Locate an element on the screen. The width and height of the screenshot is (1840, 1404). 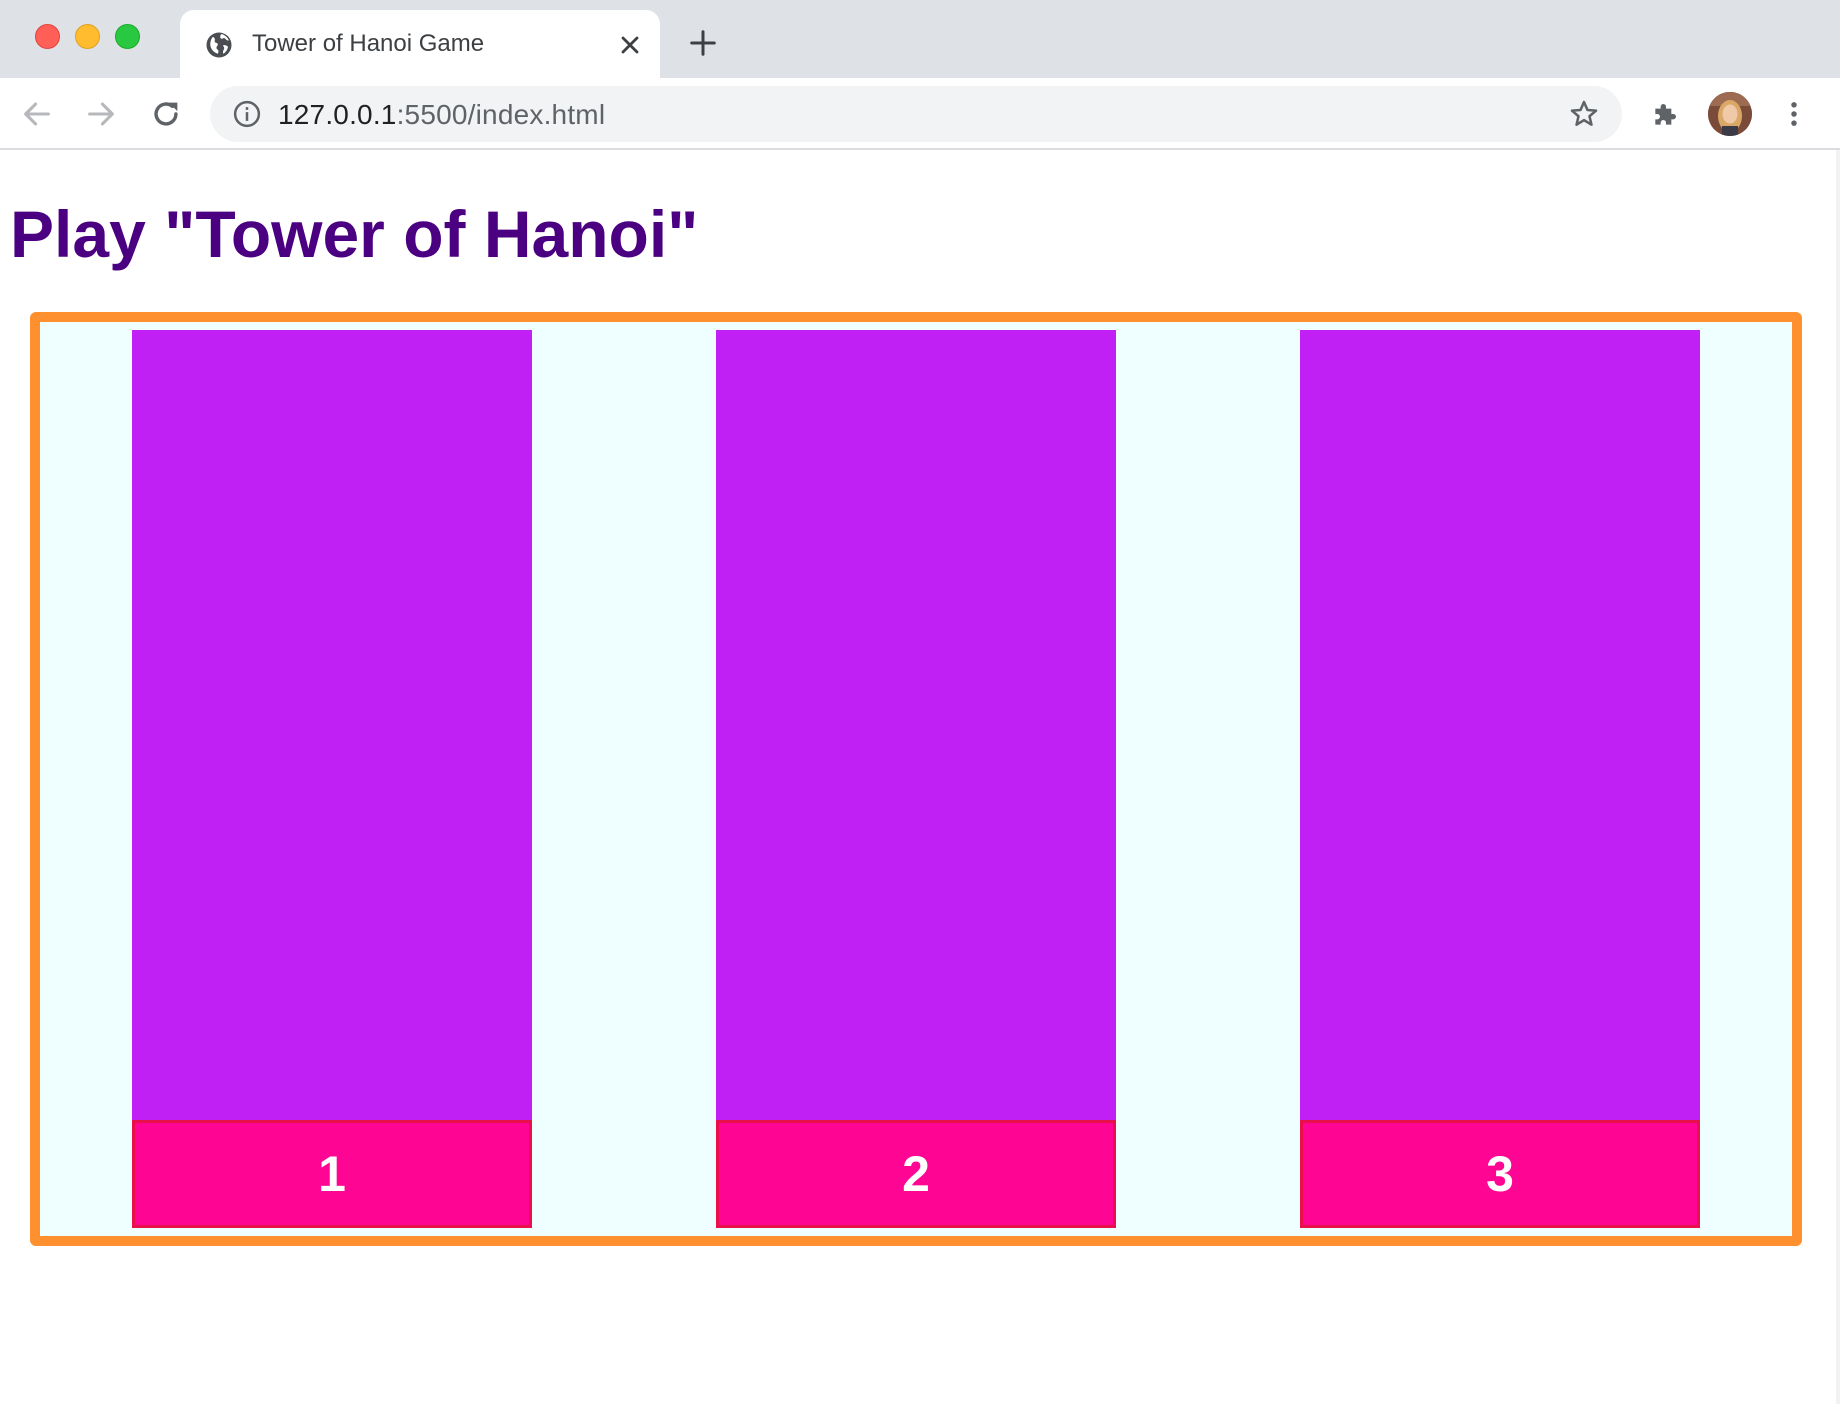
url-path: :5500/index.html is located at coordinates (501, 114).